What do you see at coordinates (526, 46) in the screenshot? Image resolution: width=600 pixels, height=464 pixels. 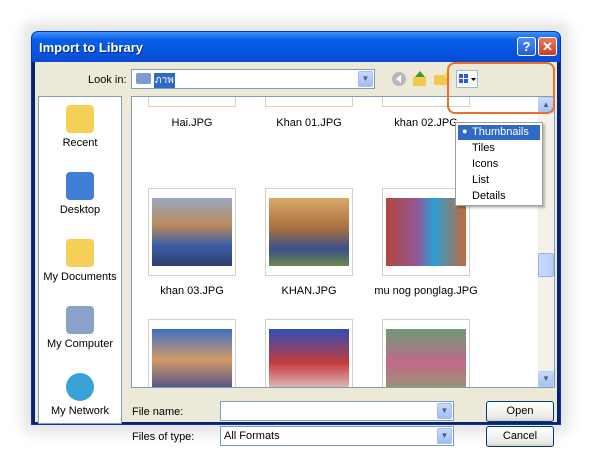 I see `help-button: ?` at bounding box center [526, 46].